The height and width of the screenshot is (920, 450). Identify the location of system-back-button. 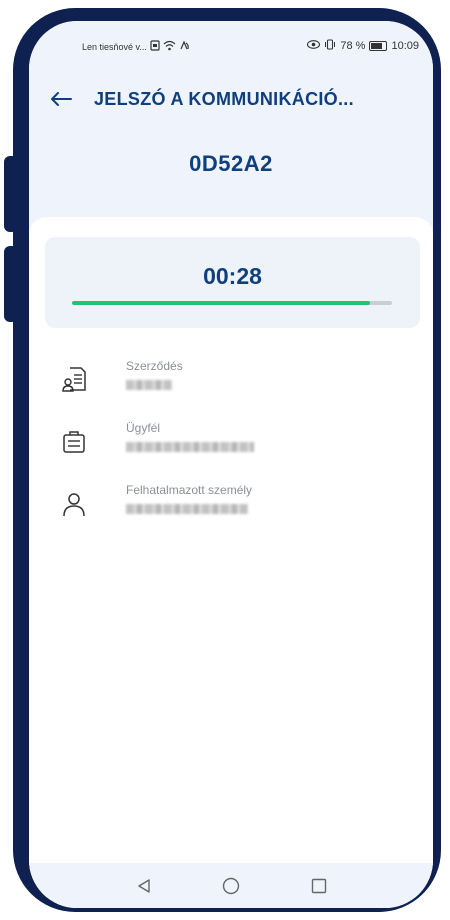
(144, 886).